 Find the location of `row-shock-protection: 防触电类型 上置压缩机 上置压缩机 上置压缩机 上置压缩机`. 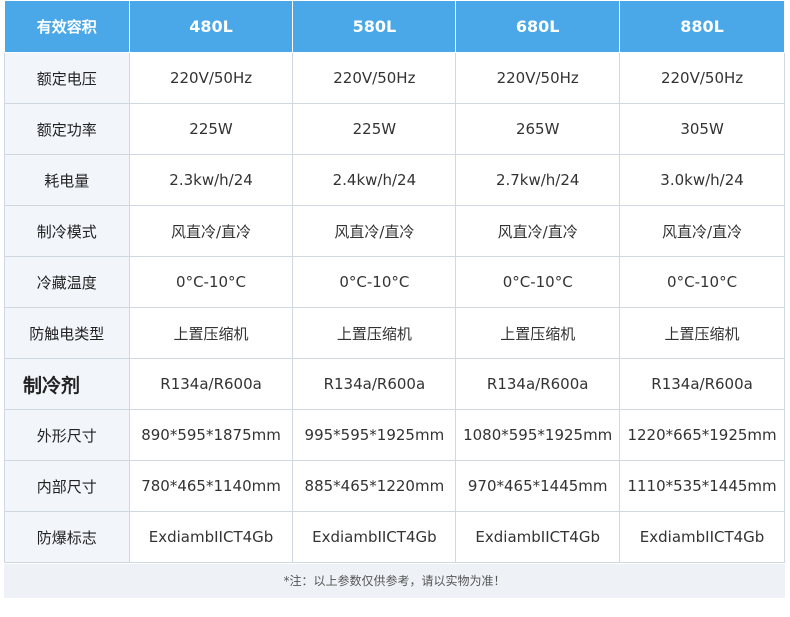

row-shock-protection: 防触电类型 上置压缩机 上置压缩机 上置压缩机 上置压缩机 is located at coordinates (394, 333).